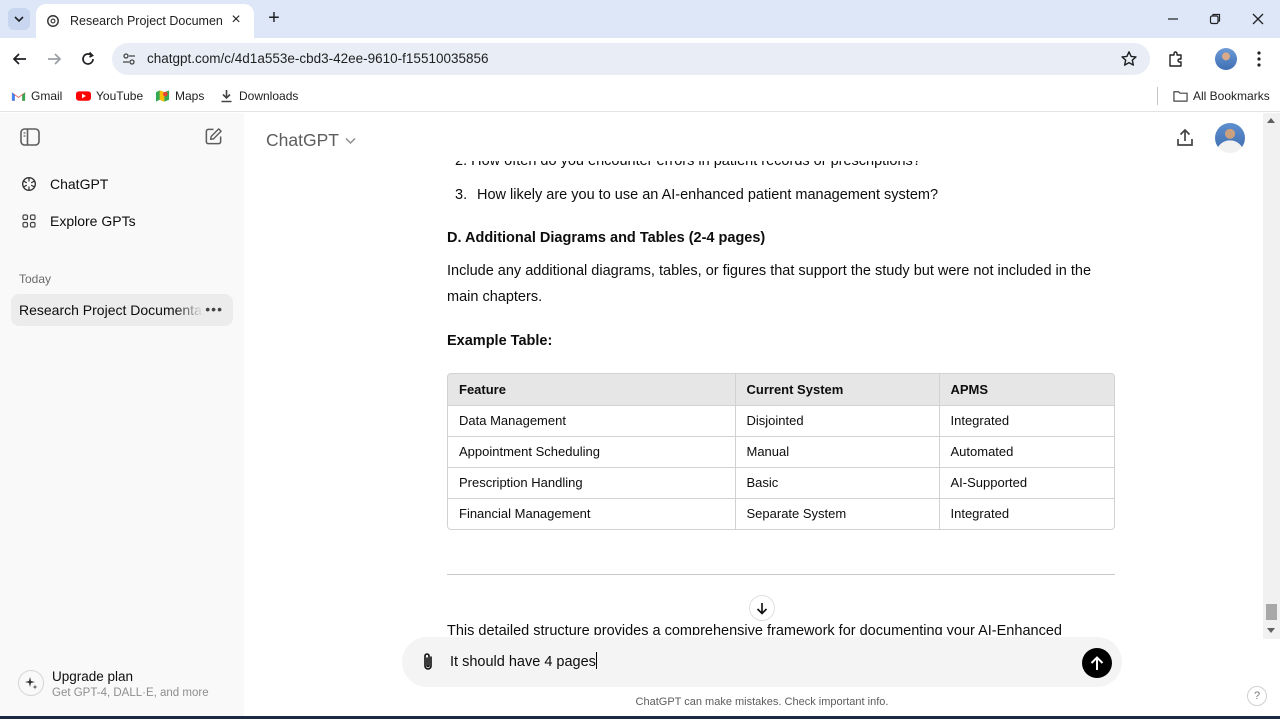 Image resolution: width=1280 pixels, height=719 pixels. What do you see at coordinates (1221, 96) in the screenshot?
I see `all-bookmarks-button: All Bookmarks` at bounding box center [1221, 96].